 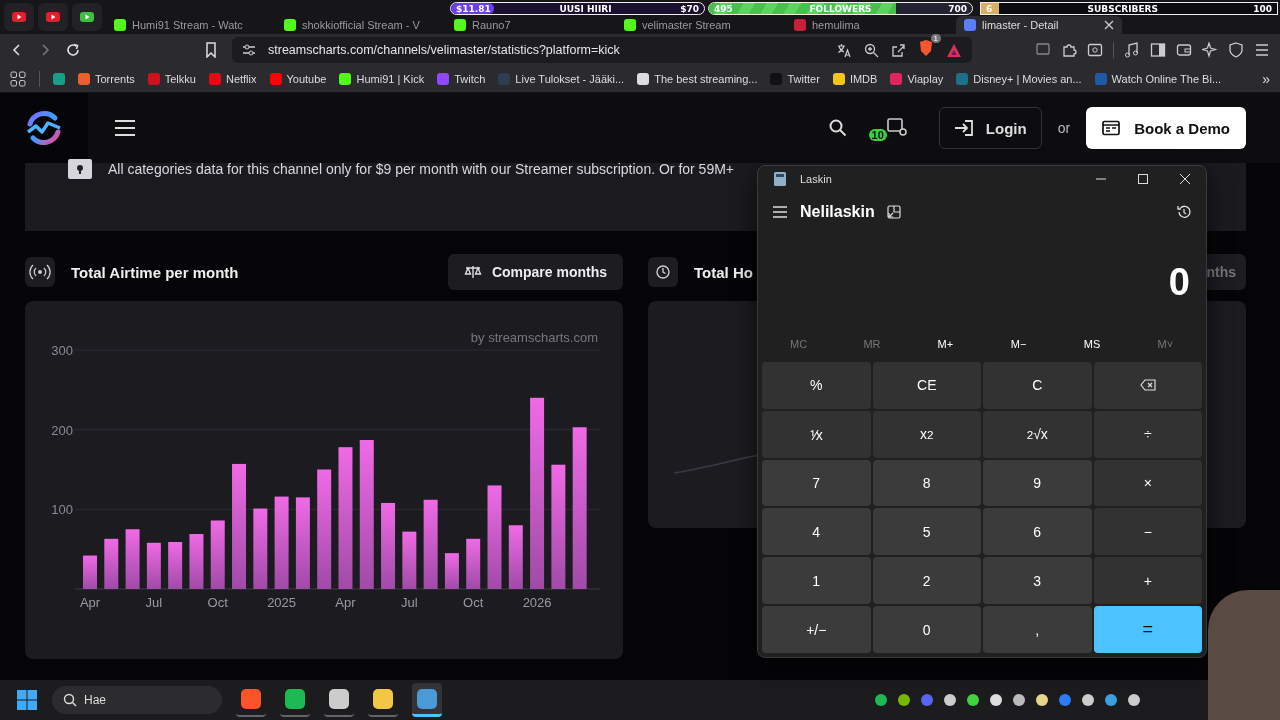 What do you see at coordinates (427, 700) in the screenshot?
I see `taskbar-app` at bounding box center [427, 700].